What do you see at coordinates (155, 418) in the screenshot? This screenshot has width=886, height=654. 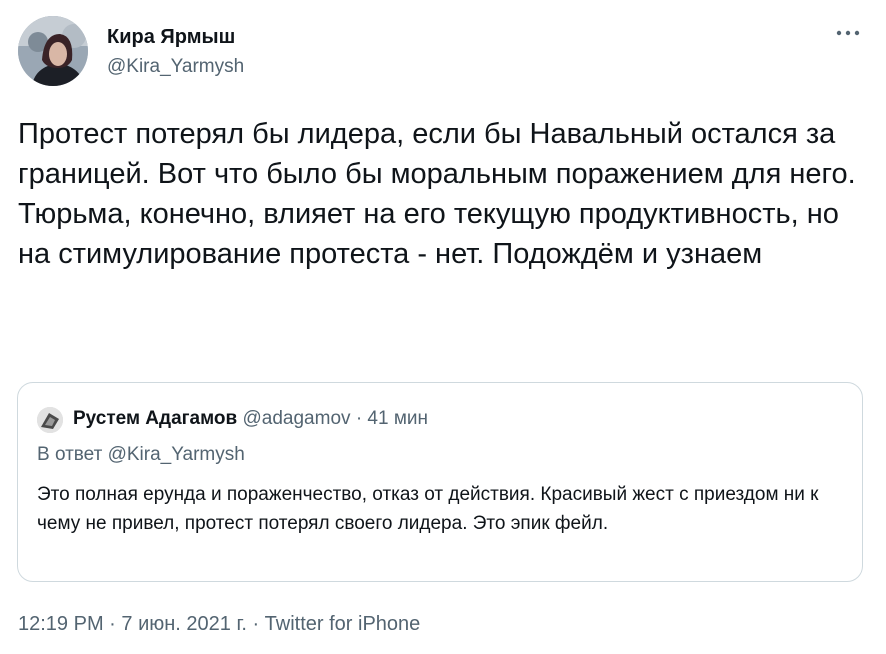 I see `quoted-author-name: Рустем Адагамов` at bounding box center [155, 418].